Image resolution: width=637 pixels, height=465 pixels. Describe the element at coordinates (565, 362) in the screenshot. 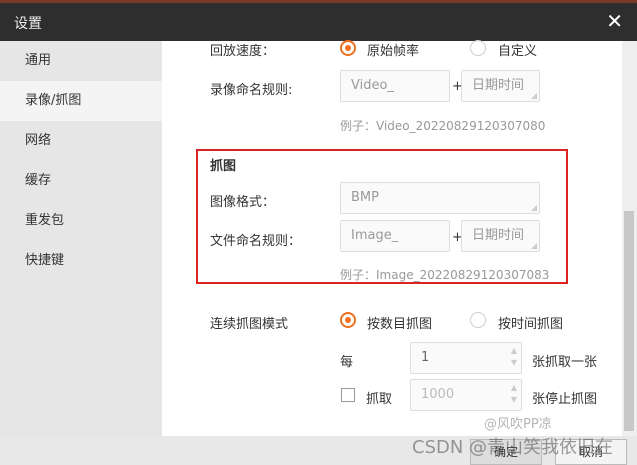

I see `every-unit-label: 张抓取一张` at that location.